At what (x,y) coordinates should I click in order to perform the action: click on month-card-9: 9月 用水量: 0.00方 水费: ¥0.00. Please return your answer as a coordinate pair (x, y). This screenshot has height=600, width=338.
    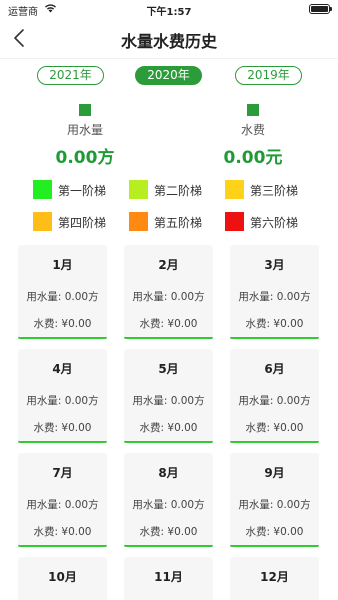
    Looking at the image, I should click on (274, 500).